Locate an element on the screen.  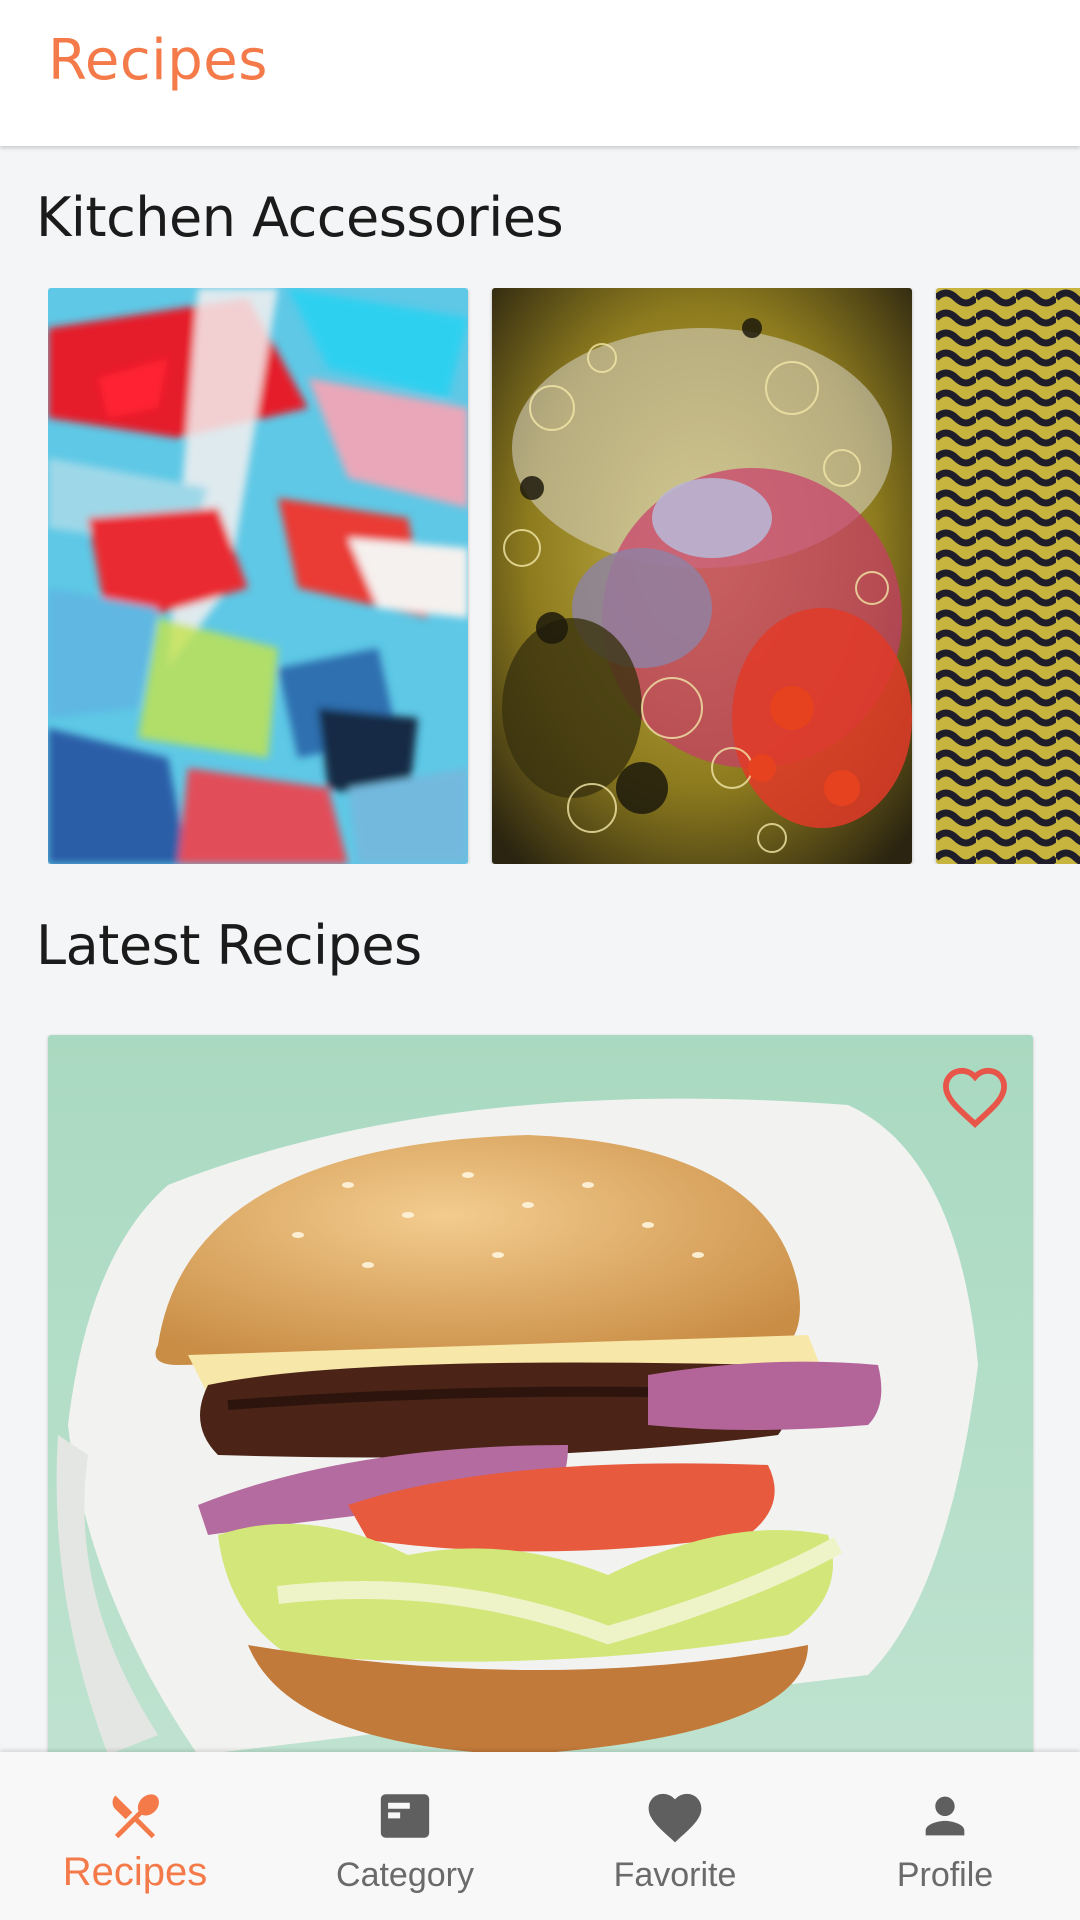
accessory-card-oil-bubbles is located at coordinates (702, 576).